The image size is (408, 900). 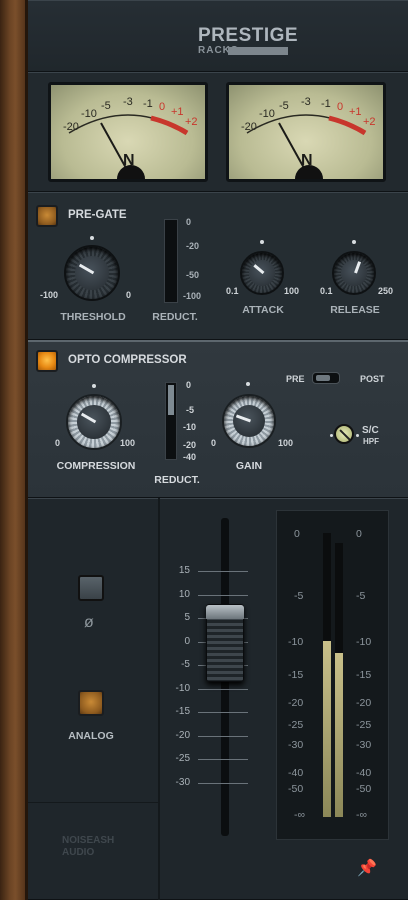 What do you see at coordinates (71, 127) in the screenshot?
I see `vu-label-m20: -20` at bounding box center [71, 127].